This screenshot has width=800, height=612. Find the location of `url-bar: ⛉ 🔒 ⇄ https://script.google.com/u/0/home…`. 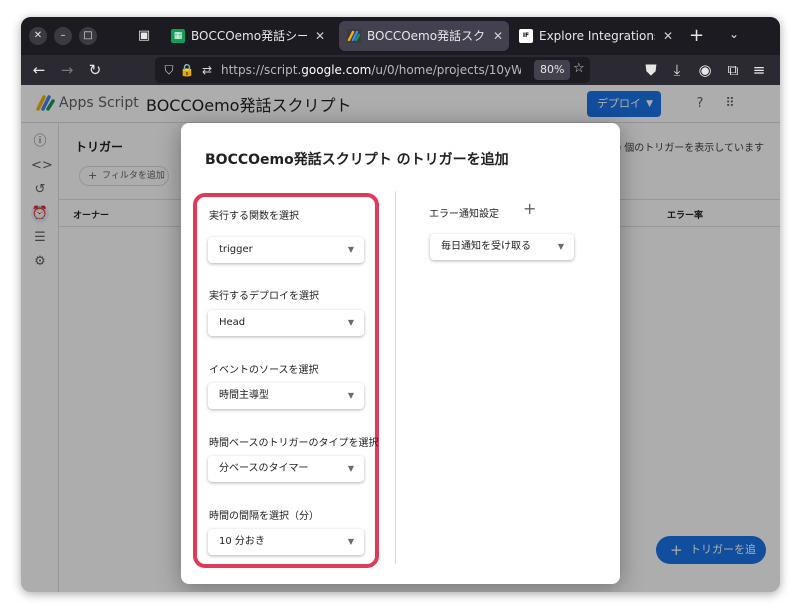

url-bar: ⛉ 🔒 ⇄ https://script.google.com/u/0/home… is located at coordinates (372, 70).